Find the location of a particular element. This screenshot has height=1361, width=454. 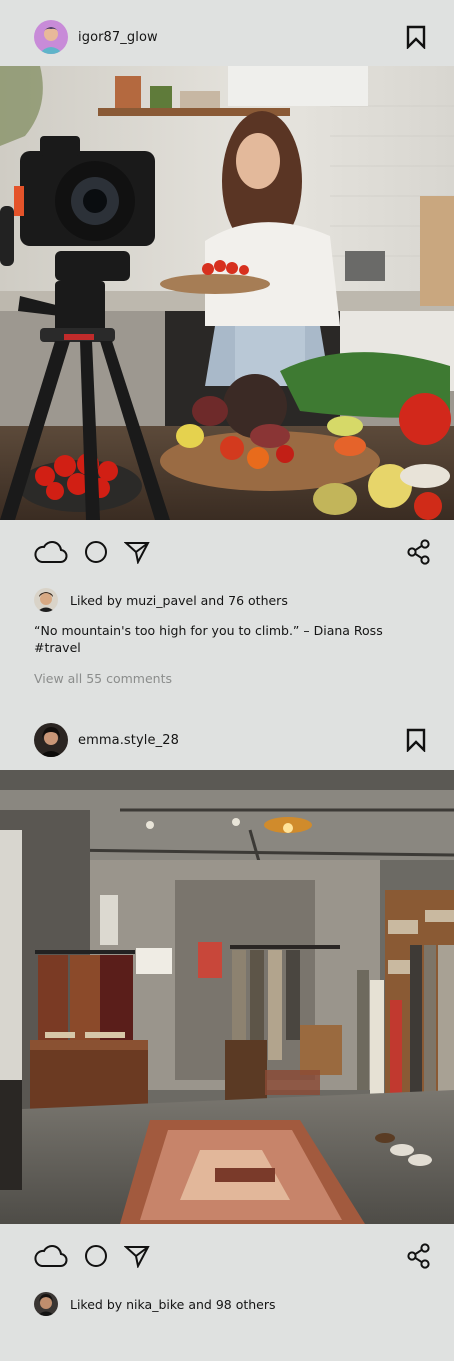

view-comments-link: View all 55 comments is located at coordinates (103, 678).